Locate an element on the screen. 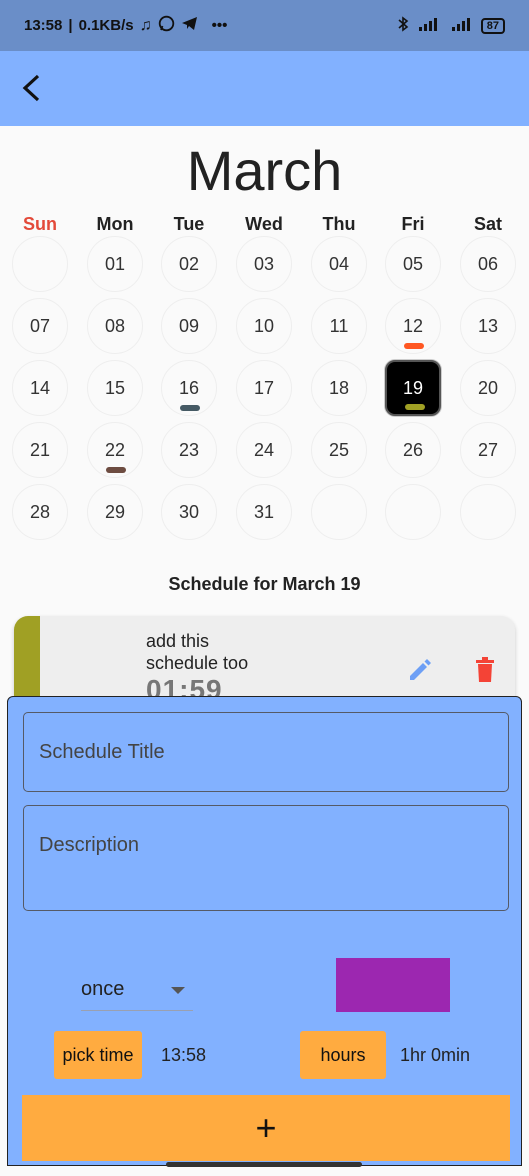 Image resolution: width=529 pixels, height=1176 pixels. calendar-day-number: 28 is located at coordinates (40, 511).